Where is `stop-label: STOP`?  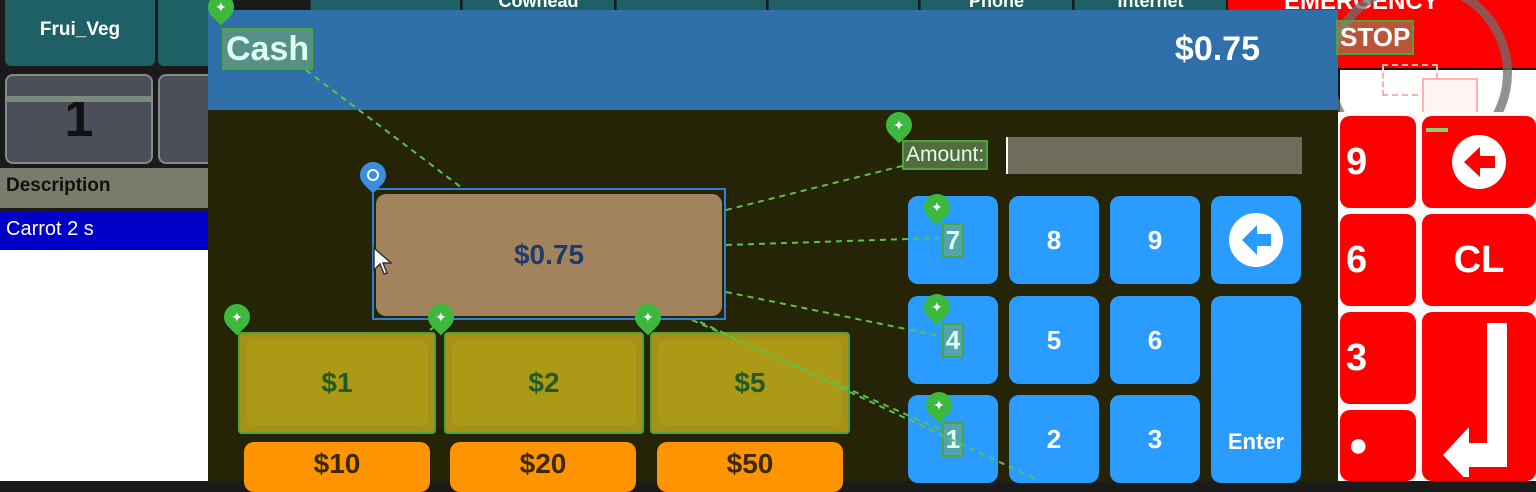
stop-label: STOP is located at coordinates (1375, 37).